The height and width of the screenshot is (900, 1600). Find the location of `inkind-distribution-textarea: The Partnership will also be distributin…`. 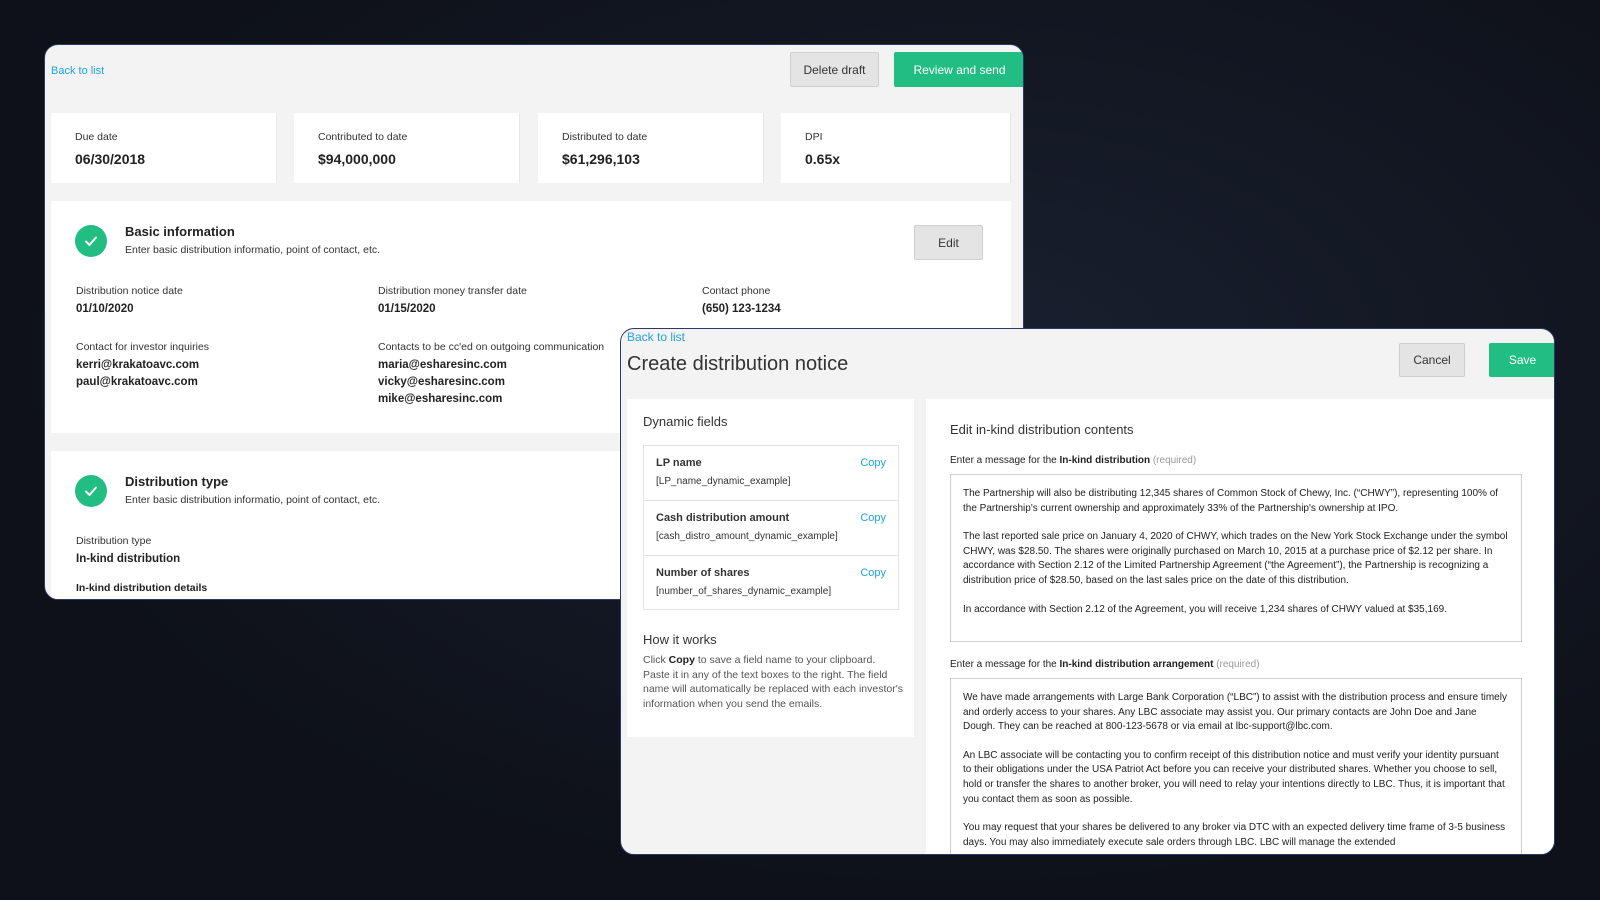

inkind-distribution-textarea: The Partnership will also be distributin… is located at coordinates (1236, 558).